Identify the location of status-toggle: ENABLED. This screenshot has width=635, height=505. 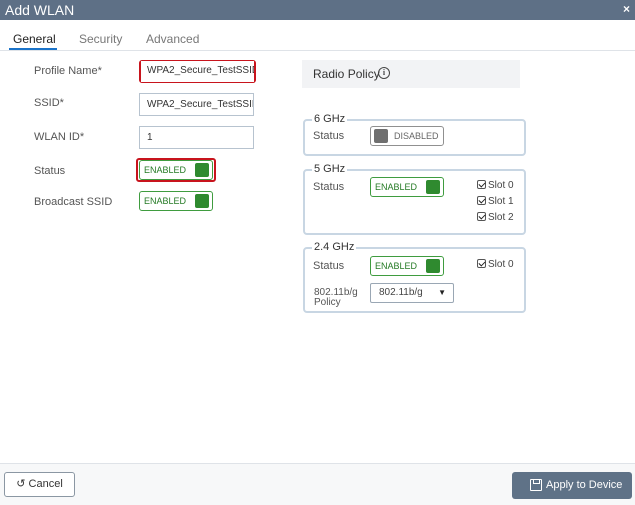
(176, 170).